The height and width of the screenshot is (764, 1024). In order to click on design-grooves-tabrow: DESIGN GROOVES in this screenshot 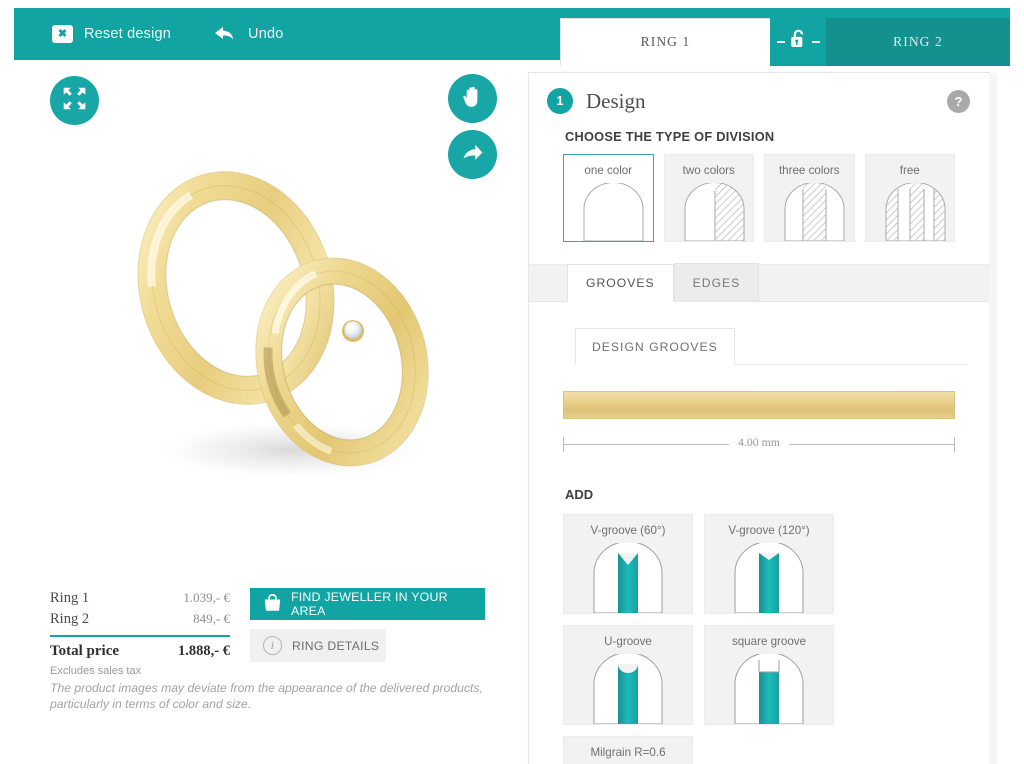, I will do `click(759, 346)`.